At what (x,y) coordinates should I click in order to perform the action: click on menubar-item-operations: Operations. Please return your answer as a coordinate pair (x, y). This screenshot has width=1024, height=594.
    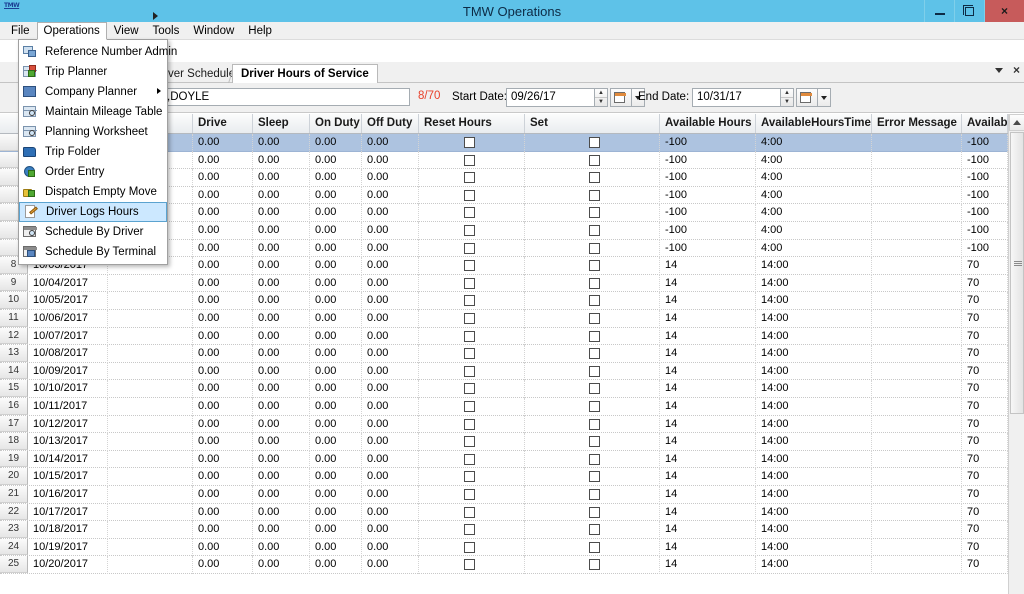
    Looking at the image, I should click on (71, 30).